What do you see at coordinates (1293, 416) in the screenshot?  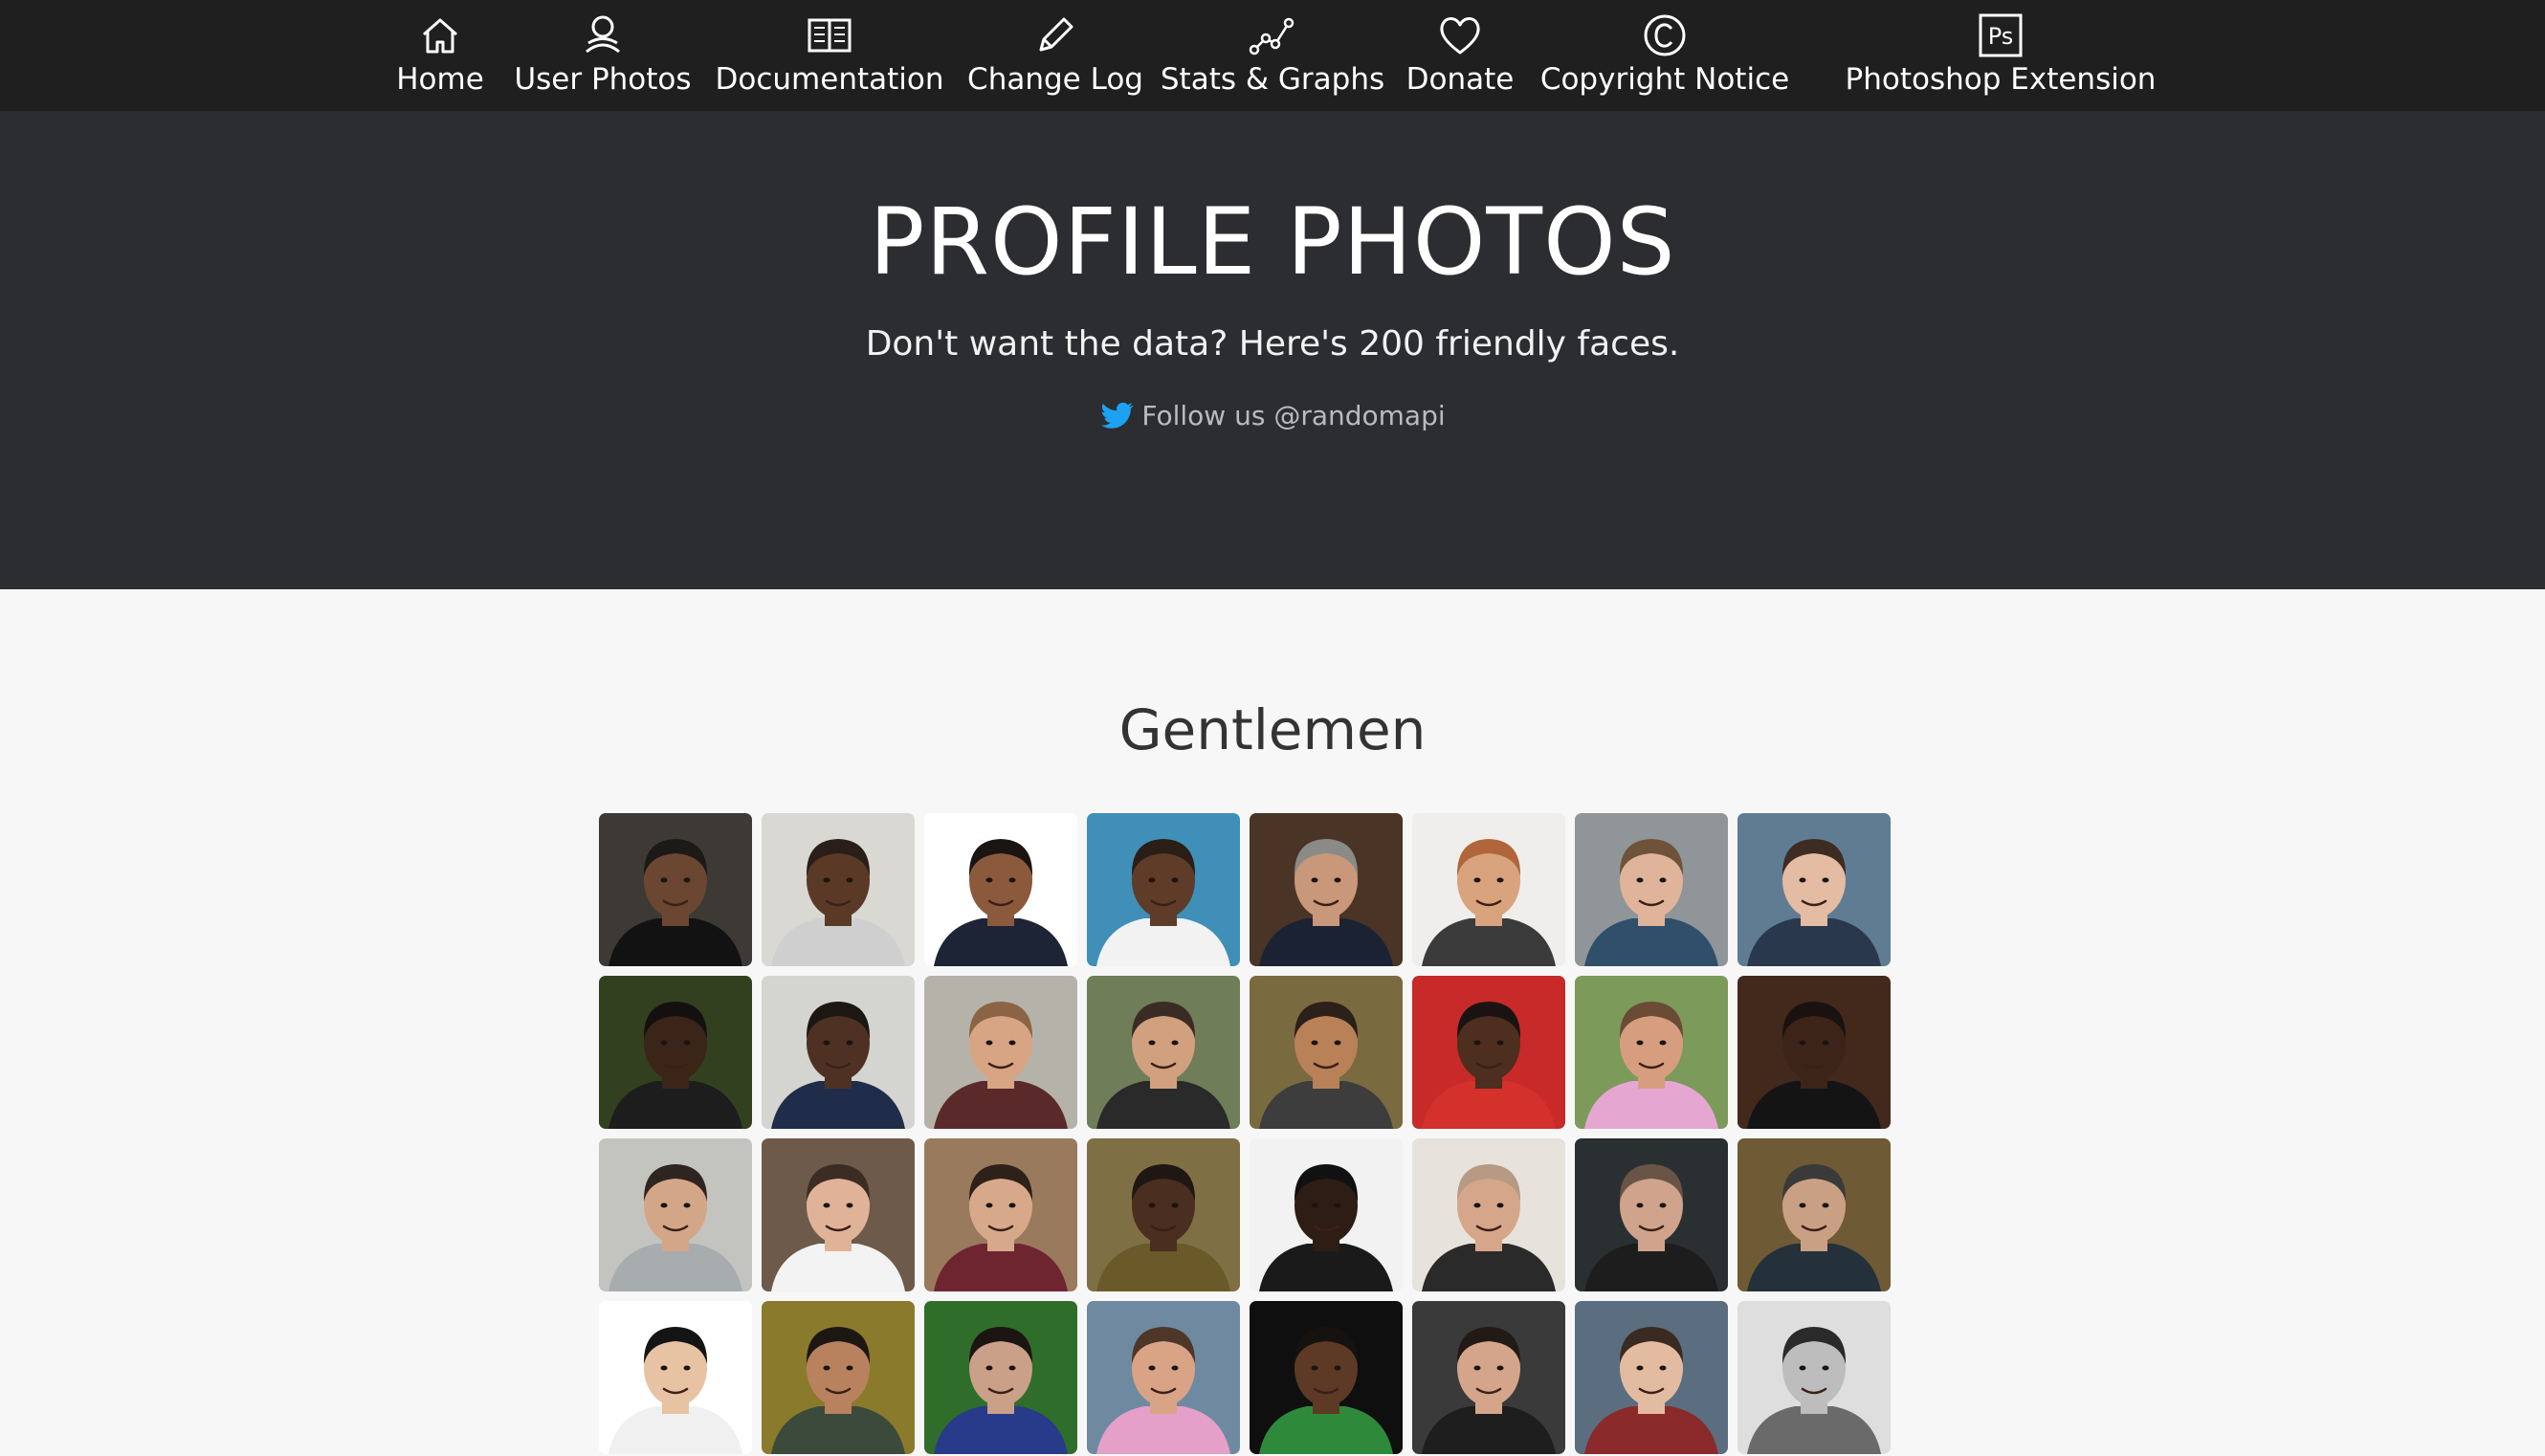 I see `twitter-follow-label: Follow us @randomapi` at bounding box center [1293, 416].